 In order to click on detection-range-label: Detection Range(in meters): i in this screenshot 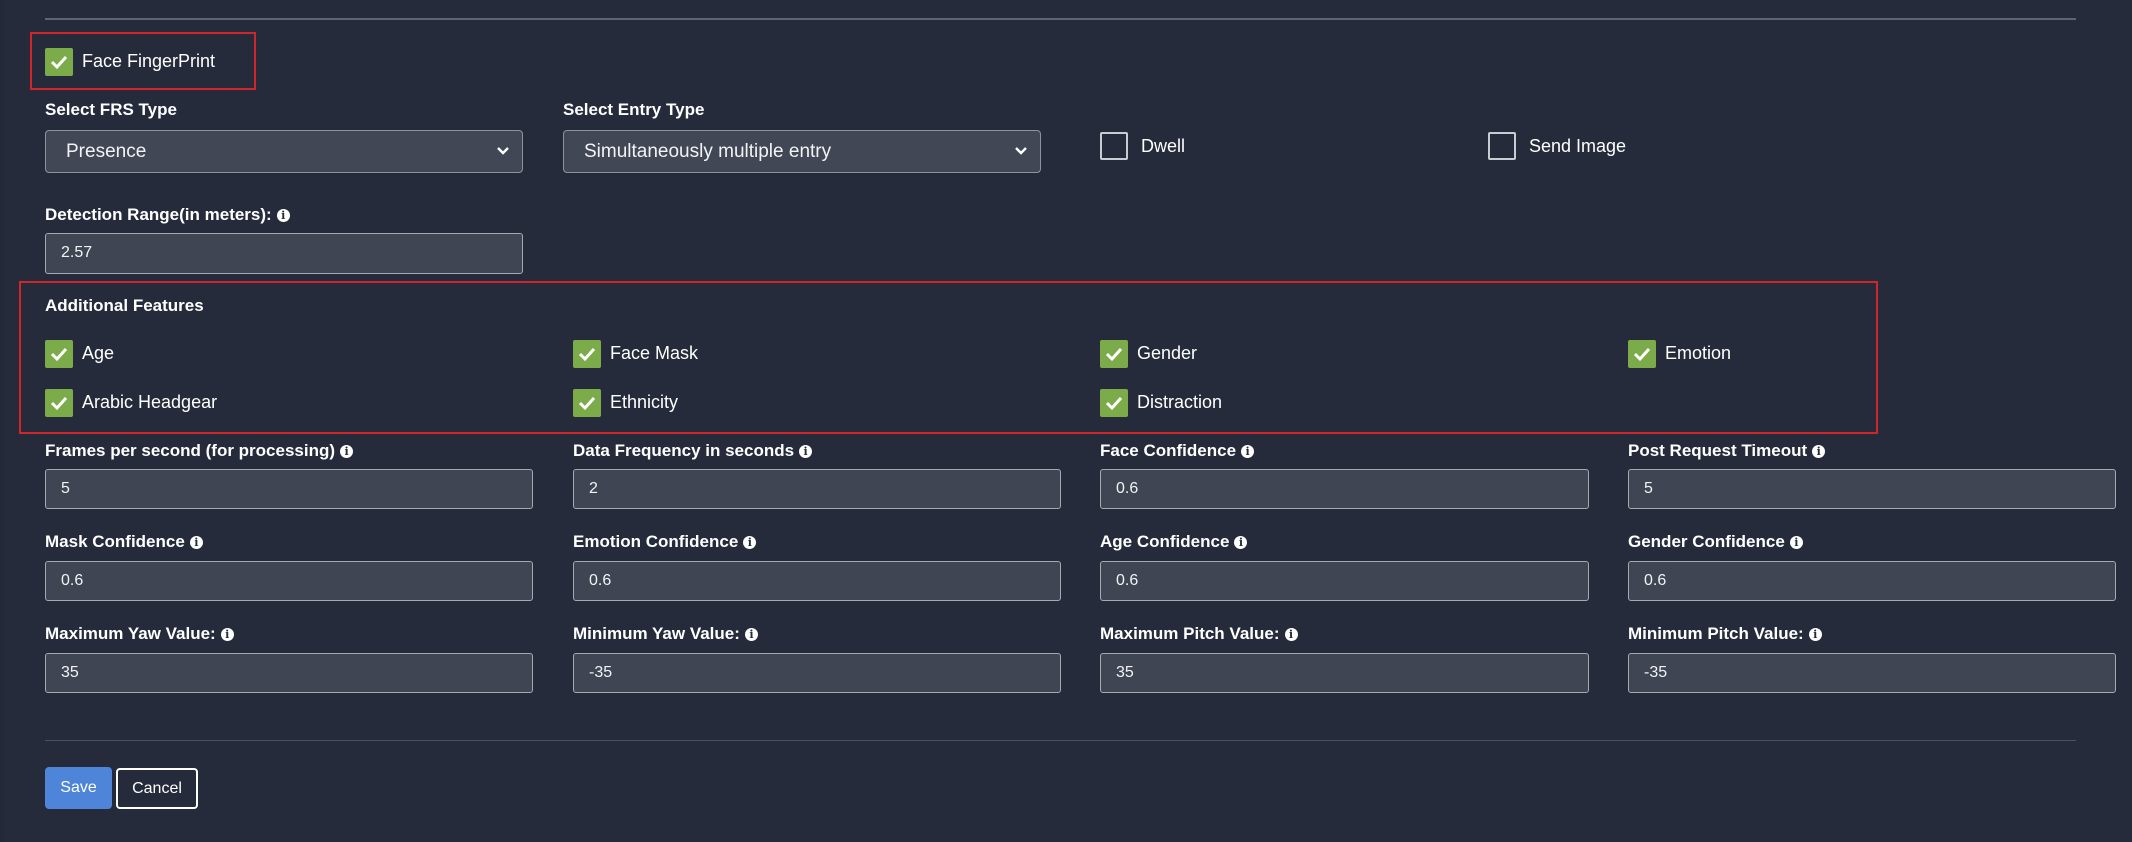, I will do `click(167, 215)`.